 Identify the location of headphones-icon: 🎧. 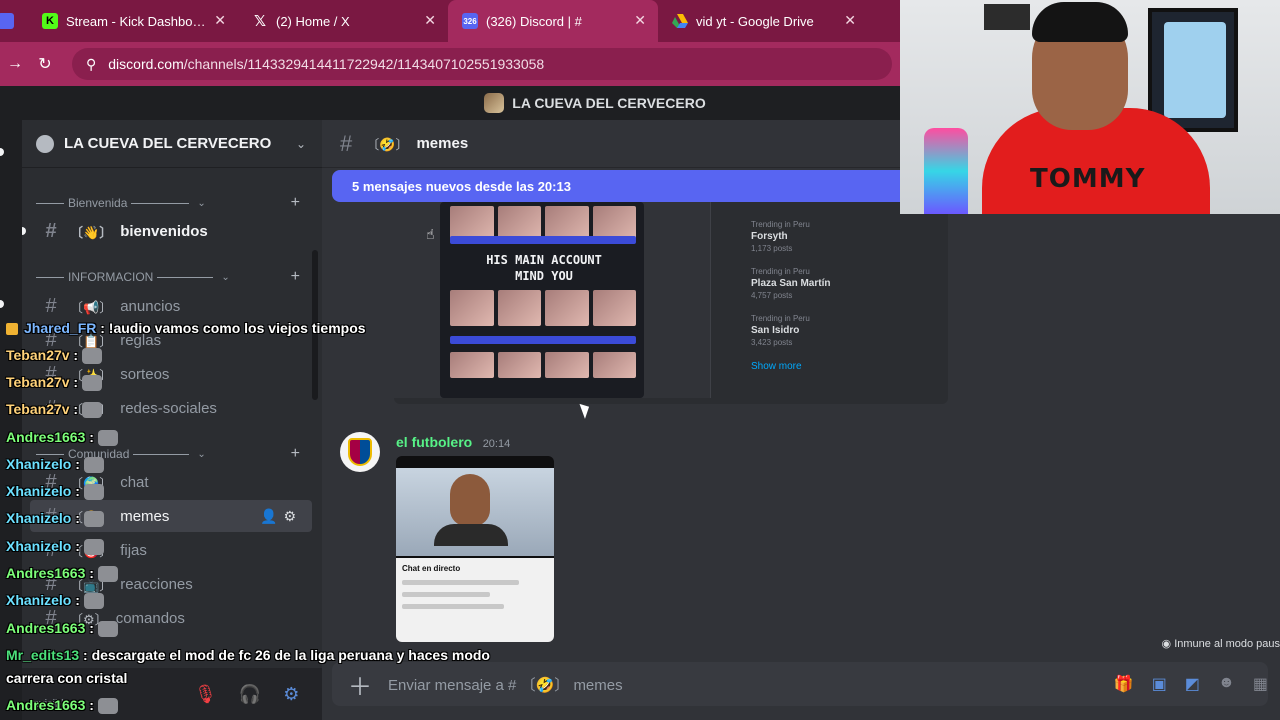
(250, 694).